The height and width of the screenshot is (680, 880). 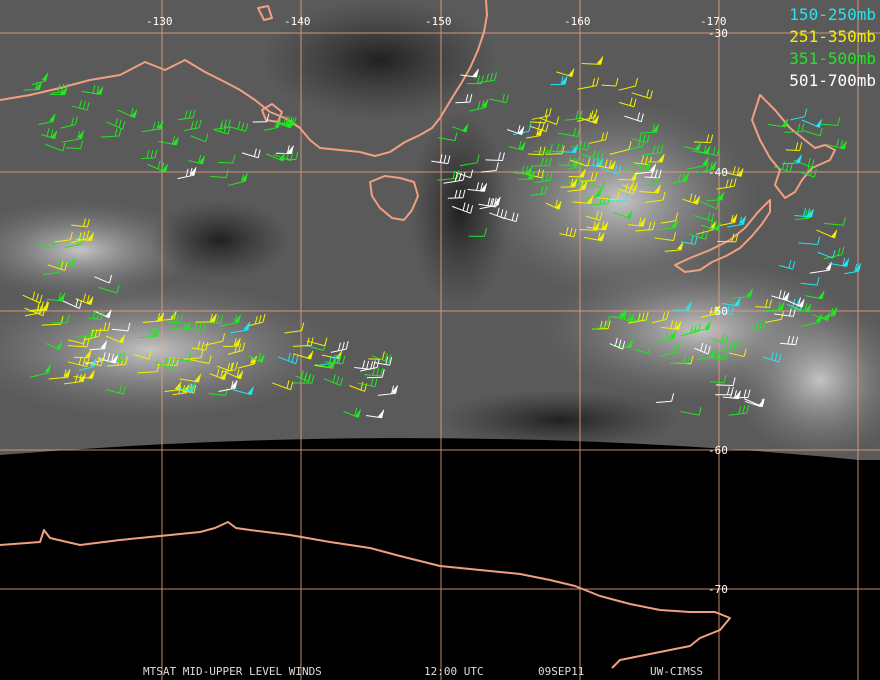 I want to click on valid-date: 09SEP11, so click(x=561, y=671).